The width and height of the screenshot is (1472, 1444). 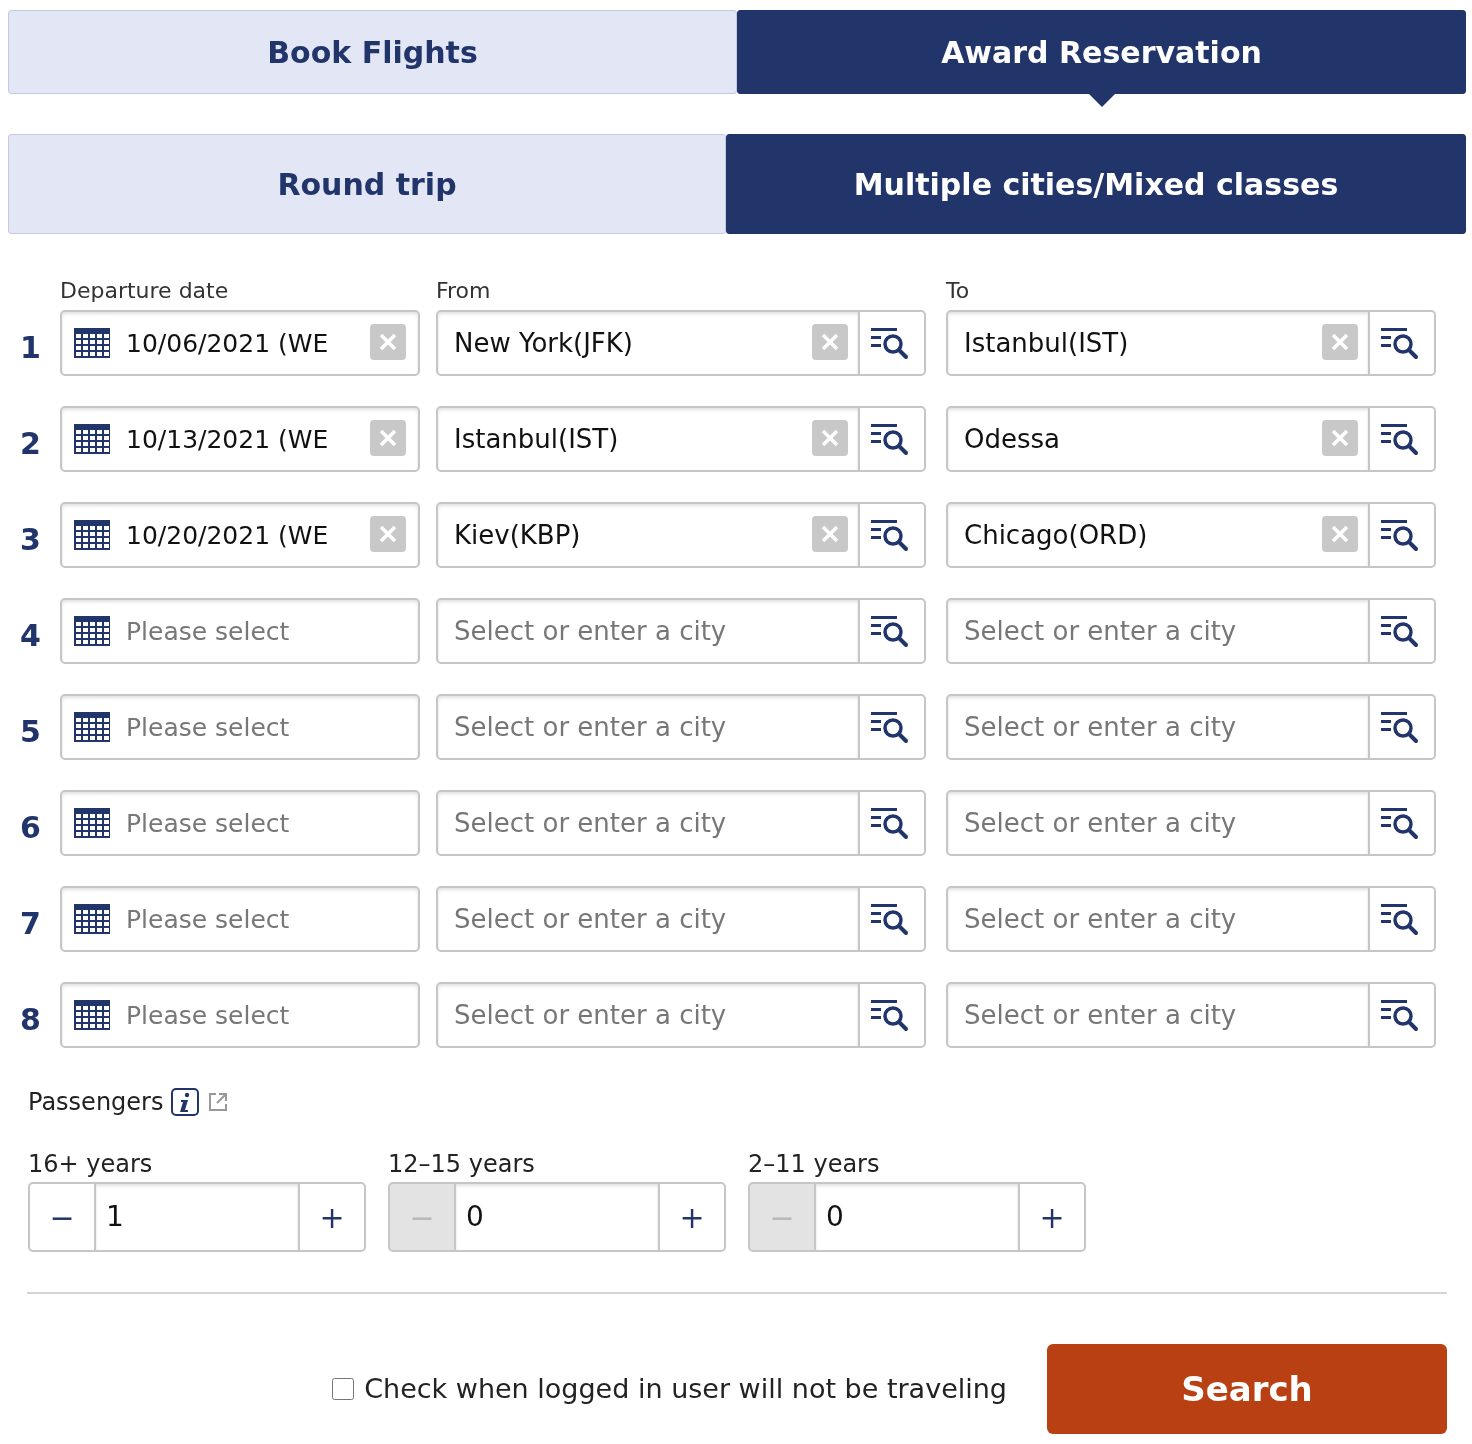 What do you see at coordinates (185, 1102) in the screenshot?
I see `info-icon` at bounding box center [185, 1102].